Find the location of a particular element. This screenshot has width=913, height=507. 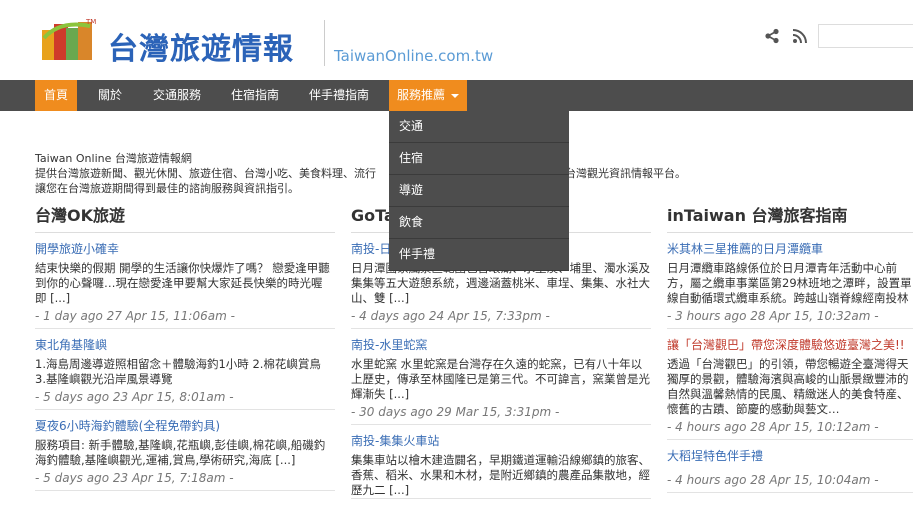

post-meta: - 4 days ago 24 Apr 15, 7:33pm - is located at coordinates (450, 316).